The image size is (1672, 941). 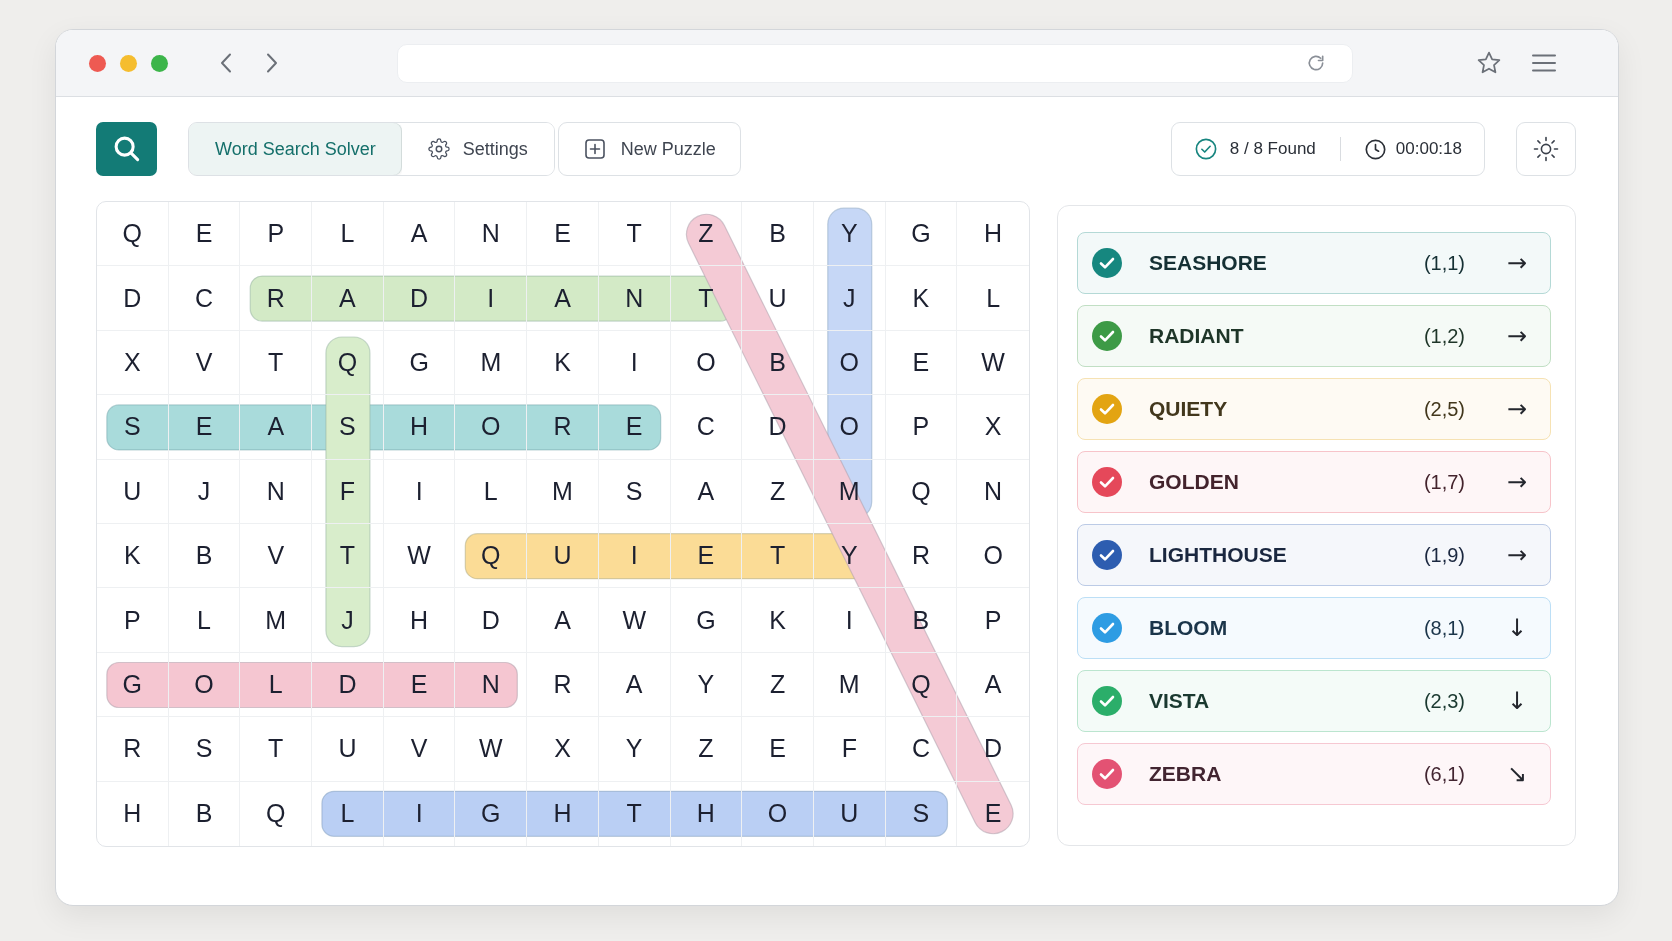 I want to click on word-row: SEASHORE (1,1) →, so click(x=1314, y=263).